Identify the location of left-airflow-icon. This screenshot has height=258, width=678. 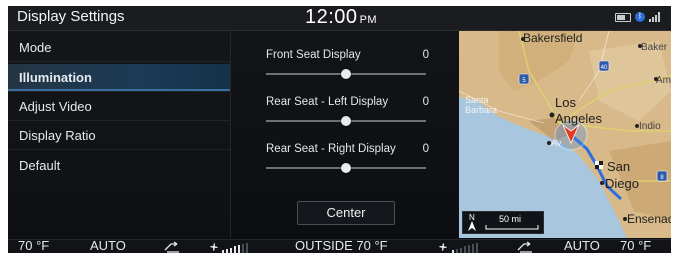
(172, 247).